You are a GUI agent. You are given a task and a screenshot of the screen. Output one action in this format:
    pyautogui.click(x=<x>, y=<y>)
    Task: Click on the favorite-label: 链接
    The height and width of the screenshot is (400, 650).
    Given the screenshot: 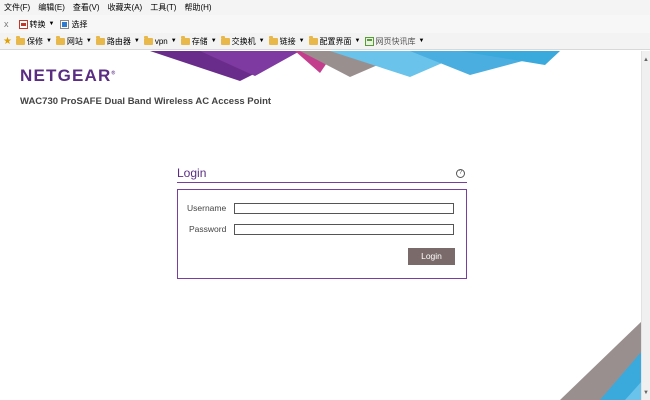 What is the action you would take?
    pyautogui.click(x=287, y=41)
    